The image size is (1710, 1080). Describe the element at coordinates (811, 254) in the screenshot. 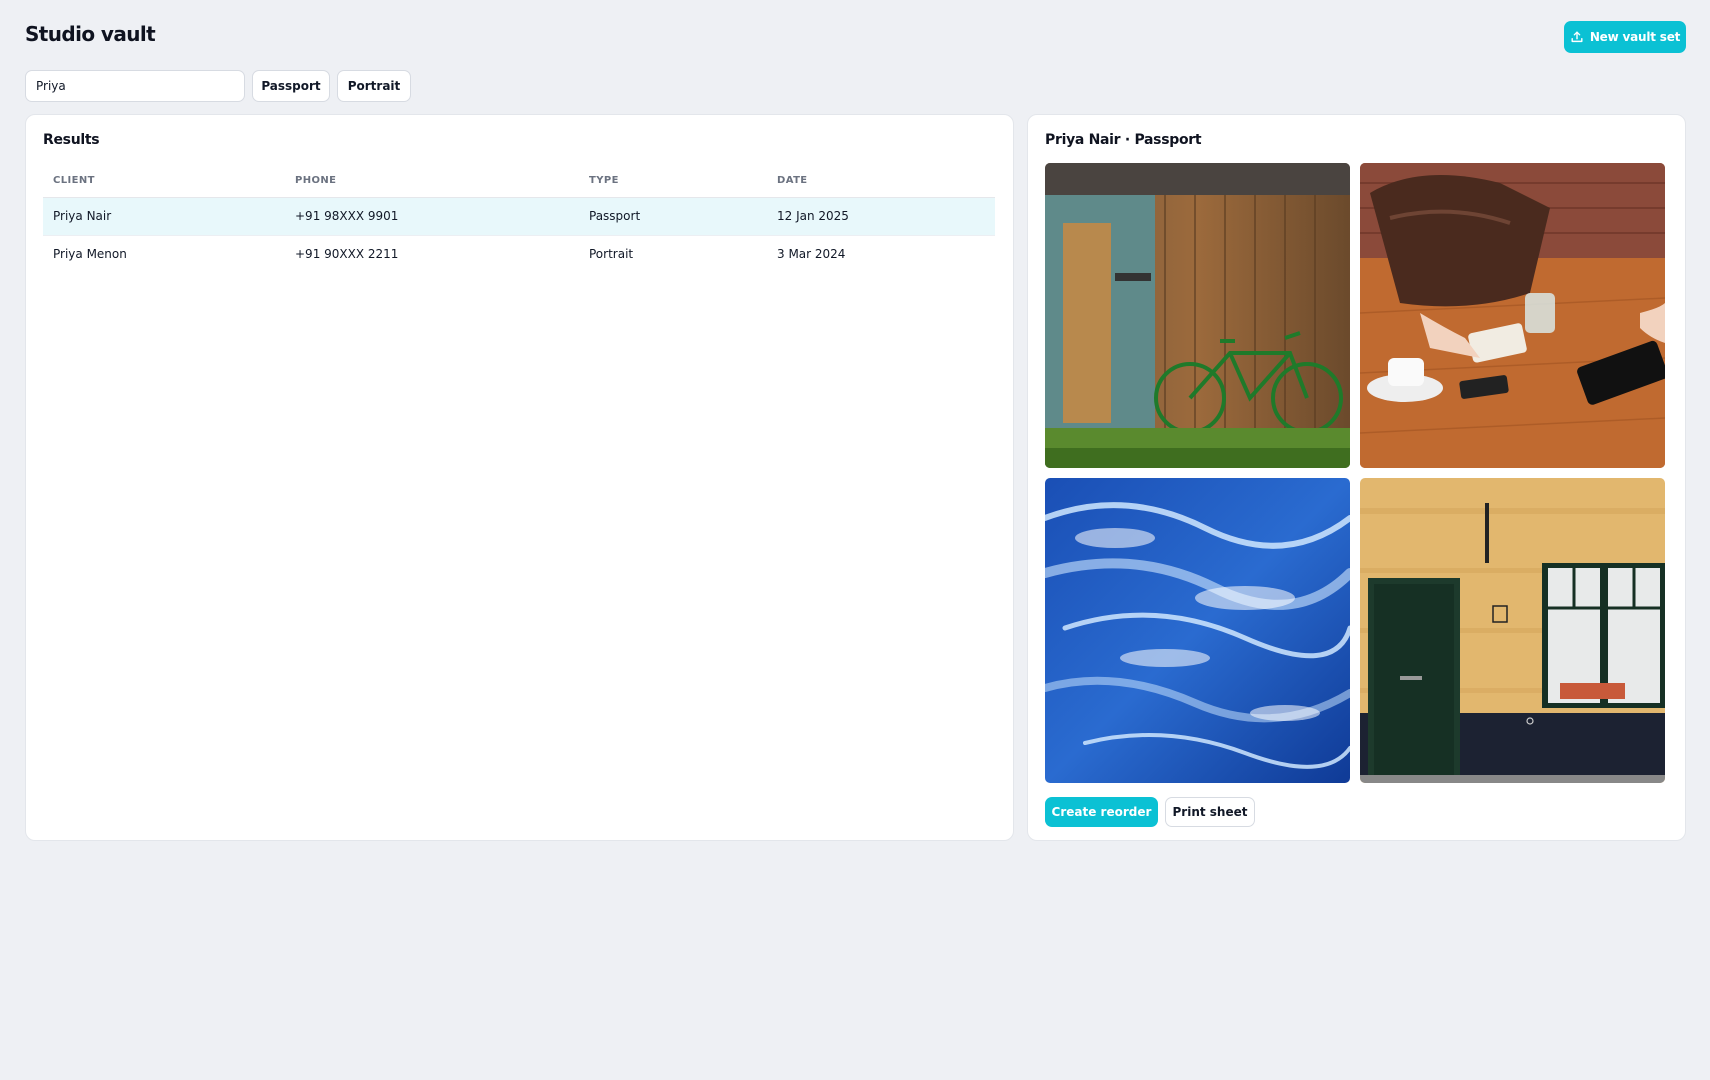

I see `cell-date: 3 Mar 2024` at that location.